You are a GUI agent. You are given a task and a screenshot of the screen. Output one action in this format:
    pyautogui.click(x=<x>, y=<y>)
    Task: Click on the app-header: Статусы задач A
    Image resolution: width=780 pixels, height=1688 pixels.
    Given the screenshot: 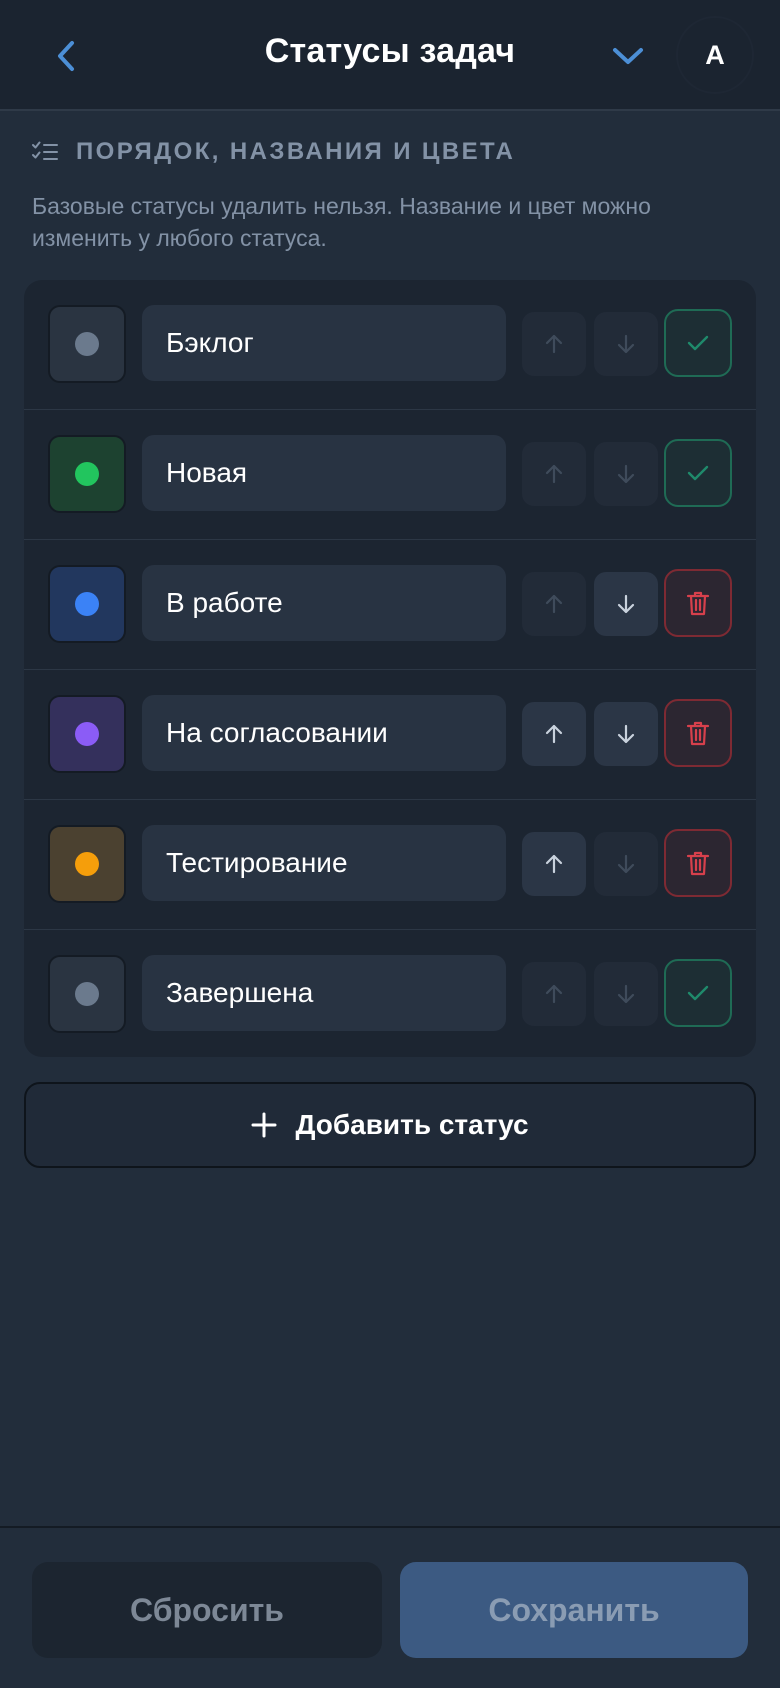 What is the action you would take?
    pyautogui.click(x=390, y=55)
    